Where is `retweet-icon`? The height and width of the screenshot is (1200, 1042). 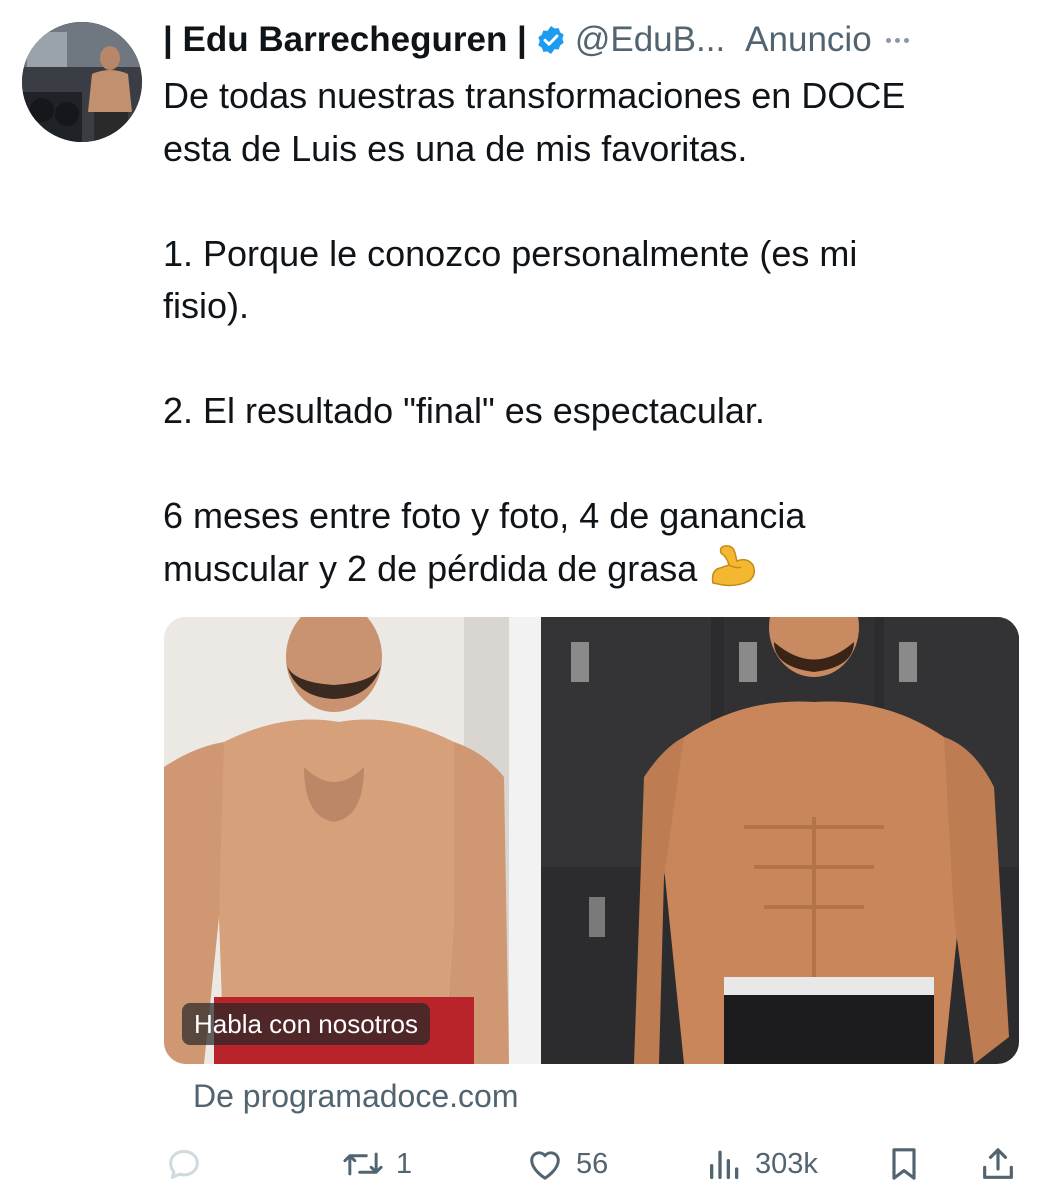 retweet-icon is located at coordinates (363, 1164).